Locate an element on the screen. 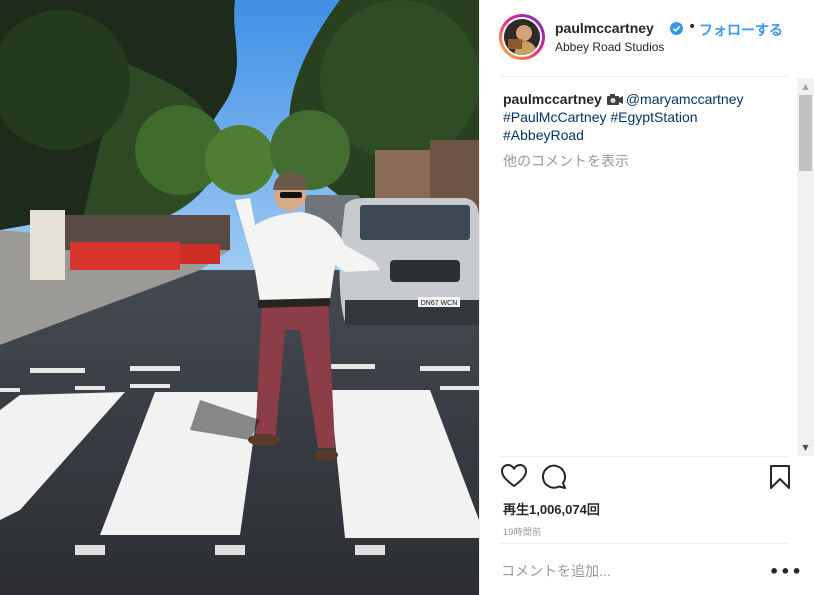 This screenshot has height=595, width=814. comment-divider is located at coordinates (644, 543).